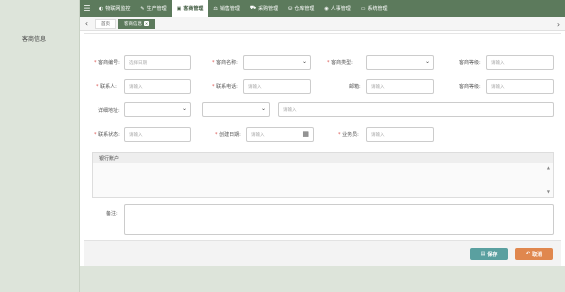 Image resolution: width=565 pixels, height=292 pixels. Describe the element at coordinates (109, 111) in the screenshot. I see `address-label: 详细地址:` at that location.